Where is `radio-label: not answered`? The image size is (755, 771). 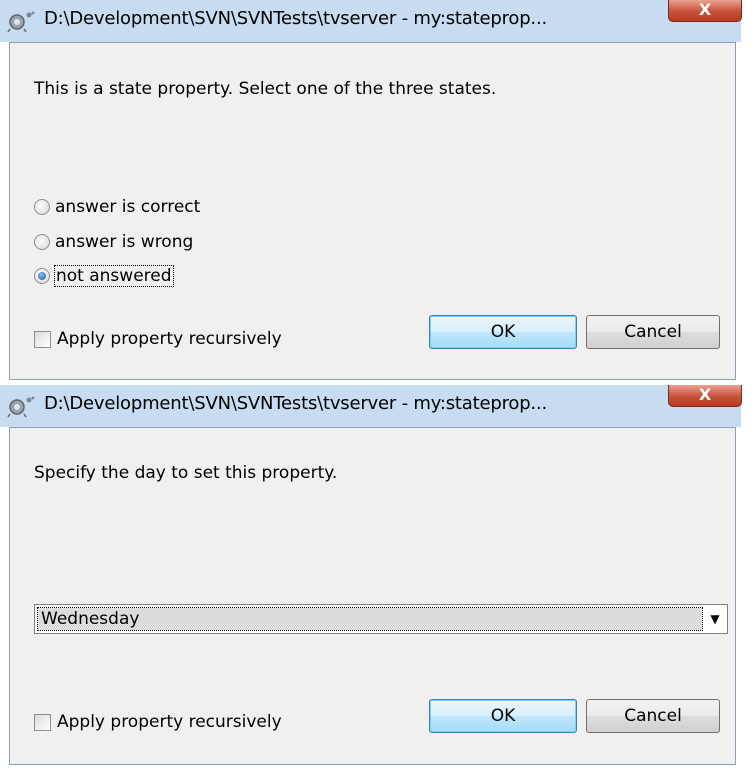 radio-label: not answered is located at coordinates (114, 276).